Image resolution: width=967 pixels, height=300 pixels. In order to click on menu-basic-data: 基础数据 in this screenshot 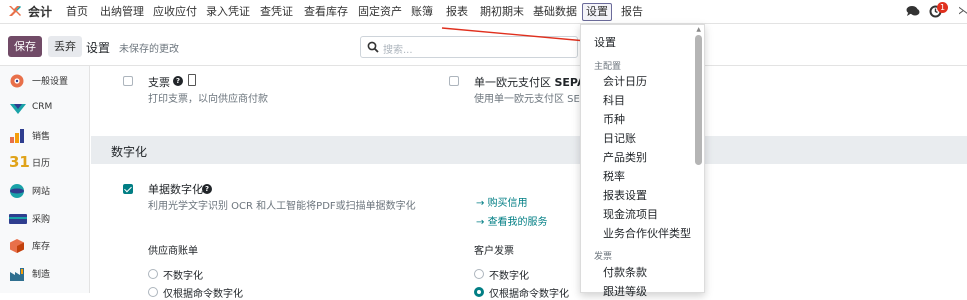, I will do `click(555, 12)`.